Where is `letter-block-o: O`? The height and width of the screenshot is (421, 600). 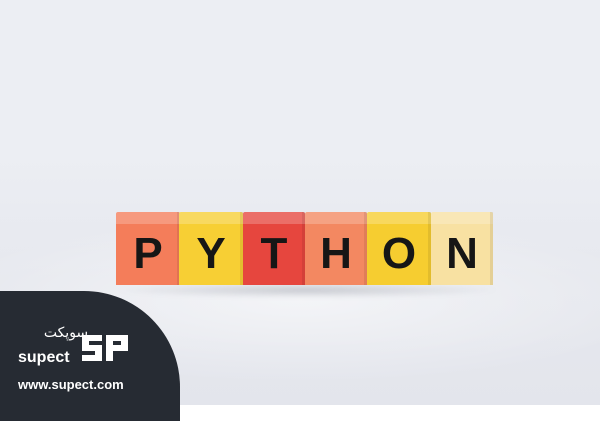
letter-block-o: O is located at coordinates (399, 248).